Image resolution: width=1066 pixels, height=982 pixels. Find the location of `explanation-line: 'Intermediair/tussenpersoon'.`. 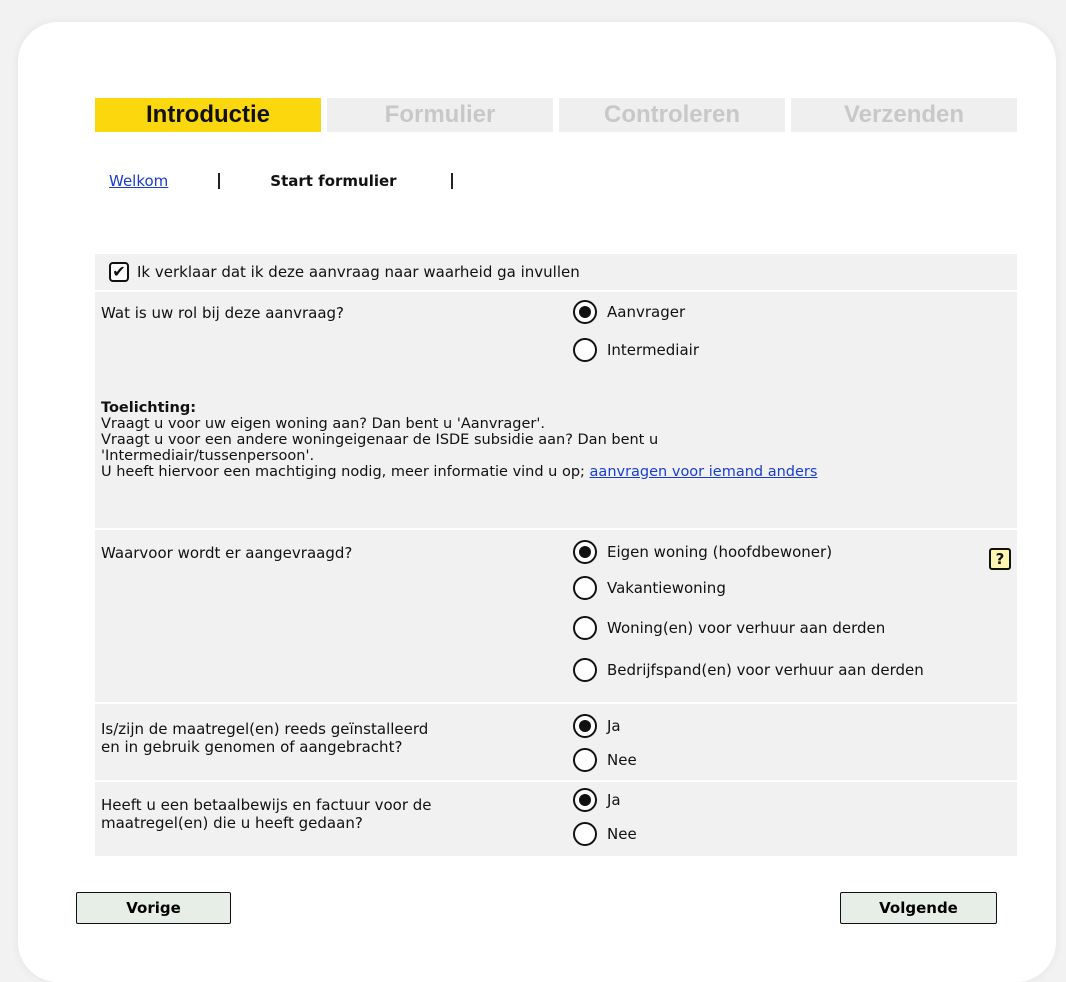

explanation-line: 'Intermediair/tussenpersoon'. is located at coordinates (208, 456).